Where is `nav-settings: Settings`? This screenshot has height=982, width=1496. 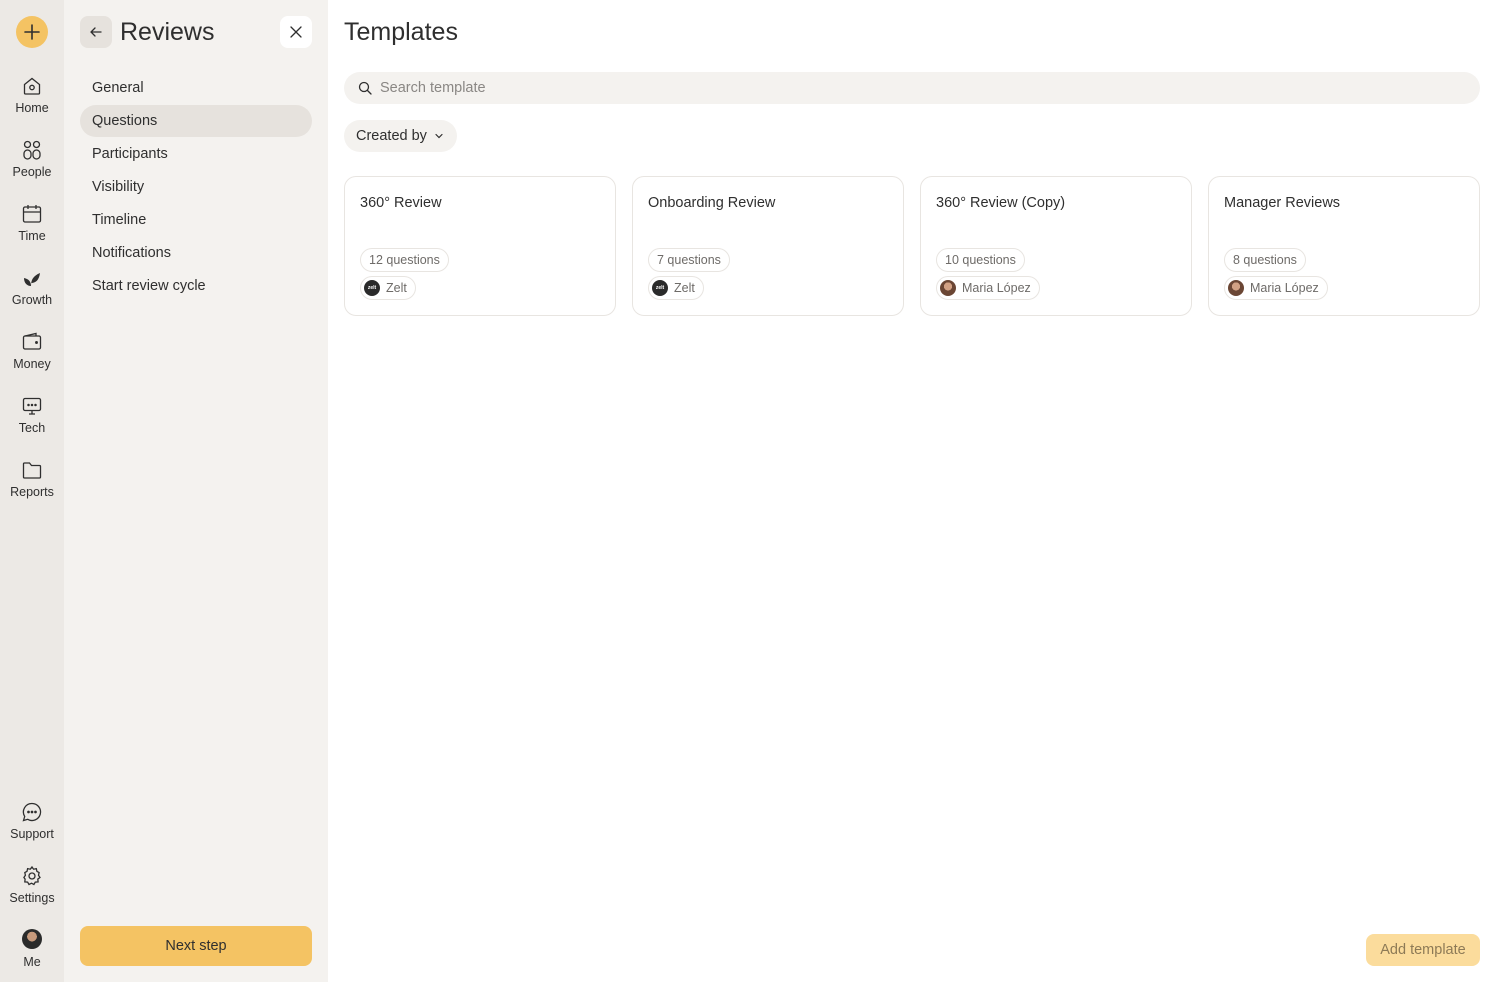 nav-settings: Settings is located at coordinates (32, 893).